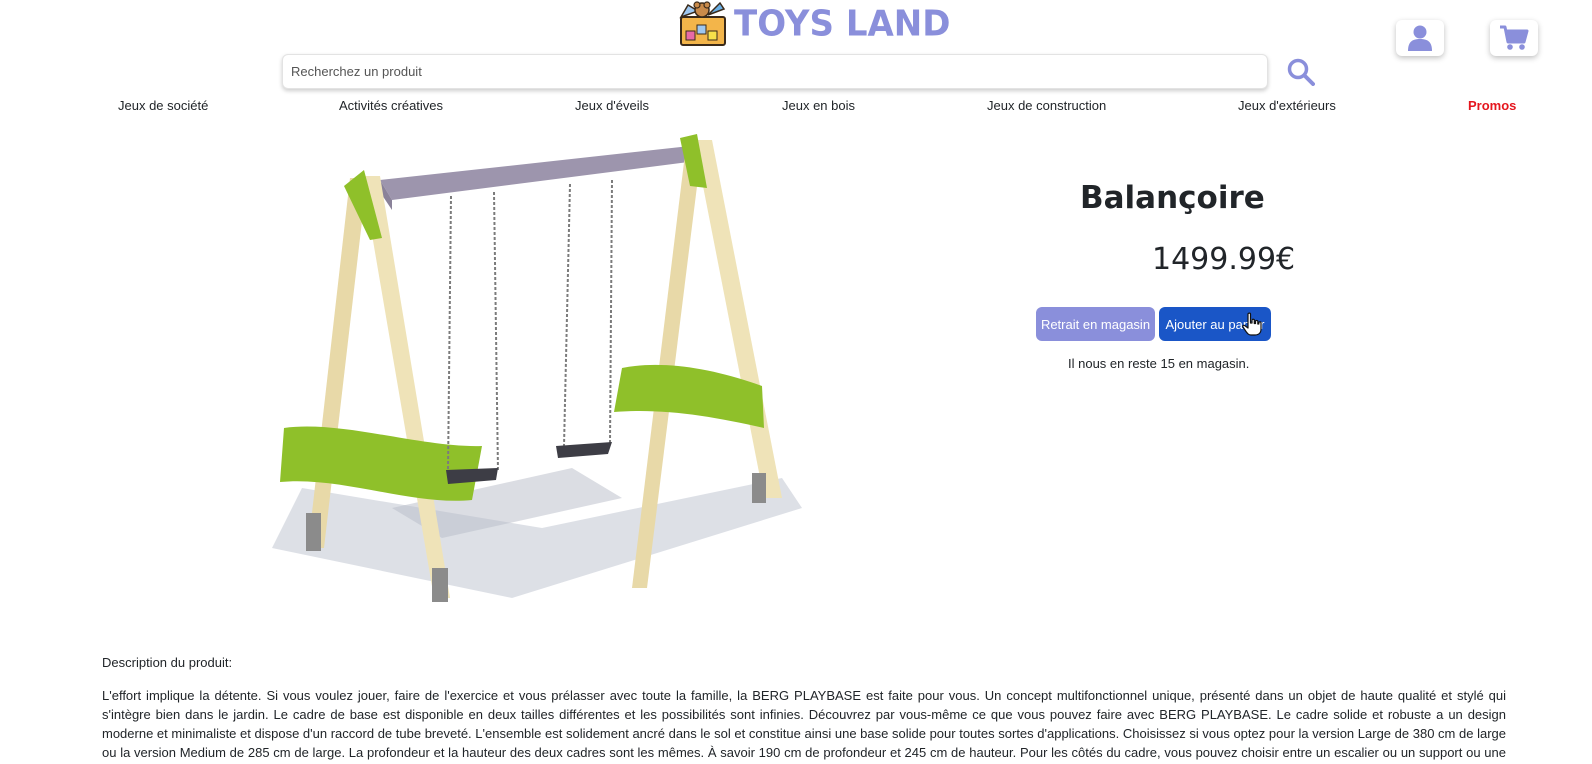 This screenshot has width=1592, height=764. Describe the element at coordinates (1046, 105) in the screenshot. I see `nav-item-jeux-de-construction: Jeux de construction` at that location.